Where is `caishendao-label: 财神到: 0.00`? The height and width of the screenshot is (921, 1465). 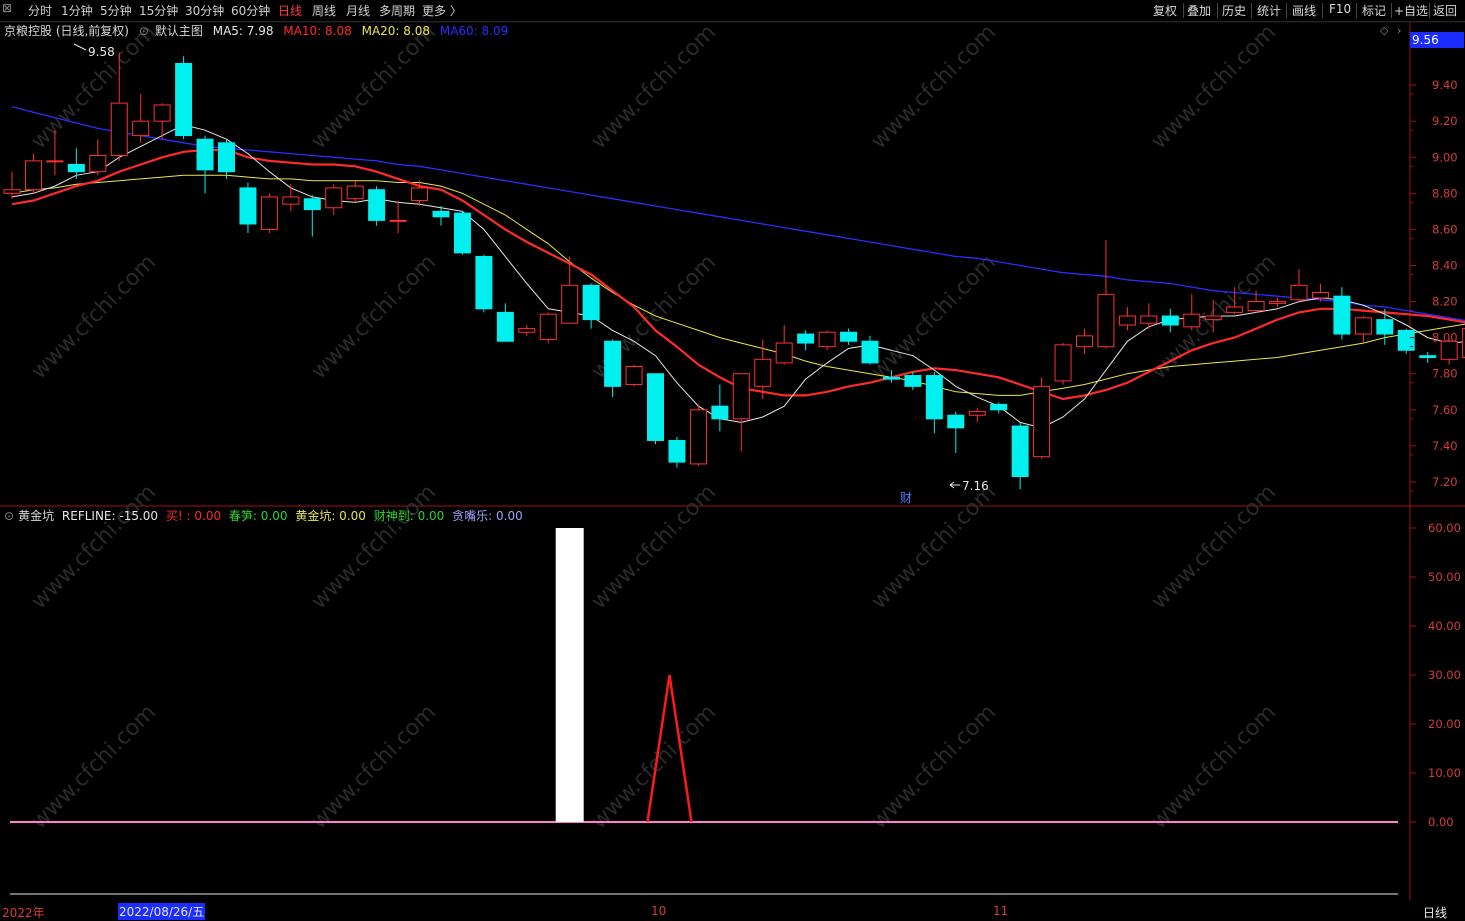 caishendao-label: 财神到: 0.00 is located at coordinates (409, 516).